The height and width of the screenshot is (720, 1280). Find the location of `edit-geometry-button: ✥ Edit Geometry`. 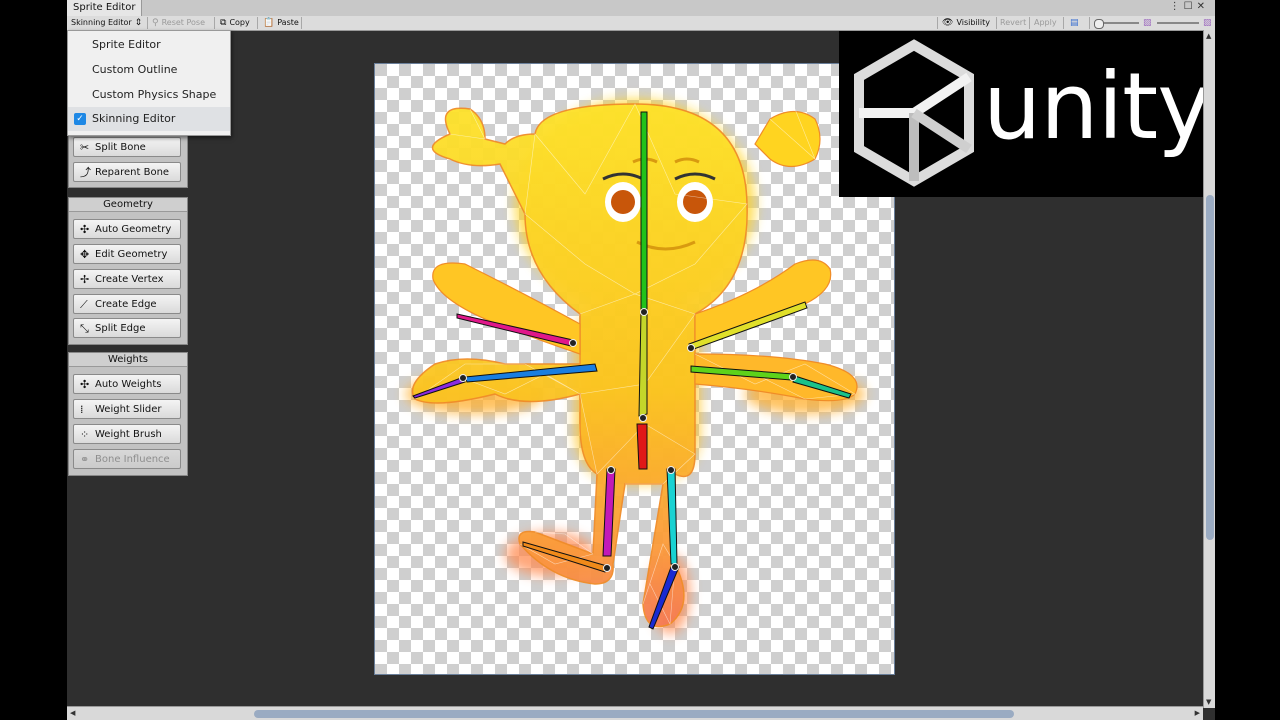

edit-geometry-button: ✥ Edit Geometry is located at coordinates (127, 254).